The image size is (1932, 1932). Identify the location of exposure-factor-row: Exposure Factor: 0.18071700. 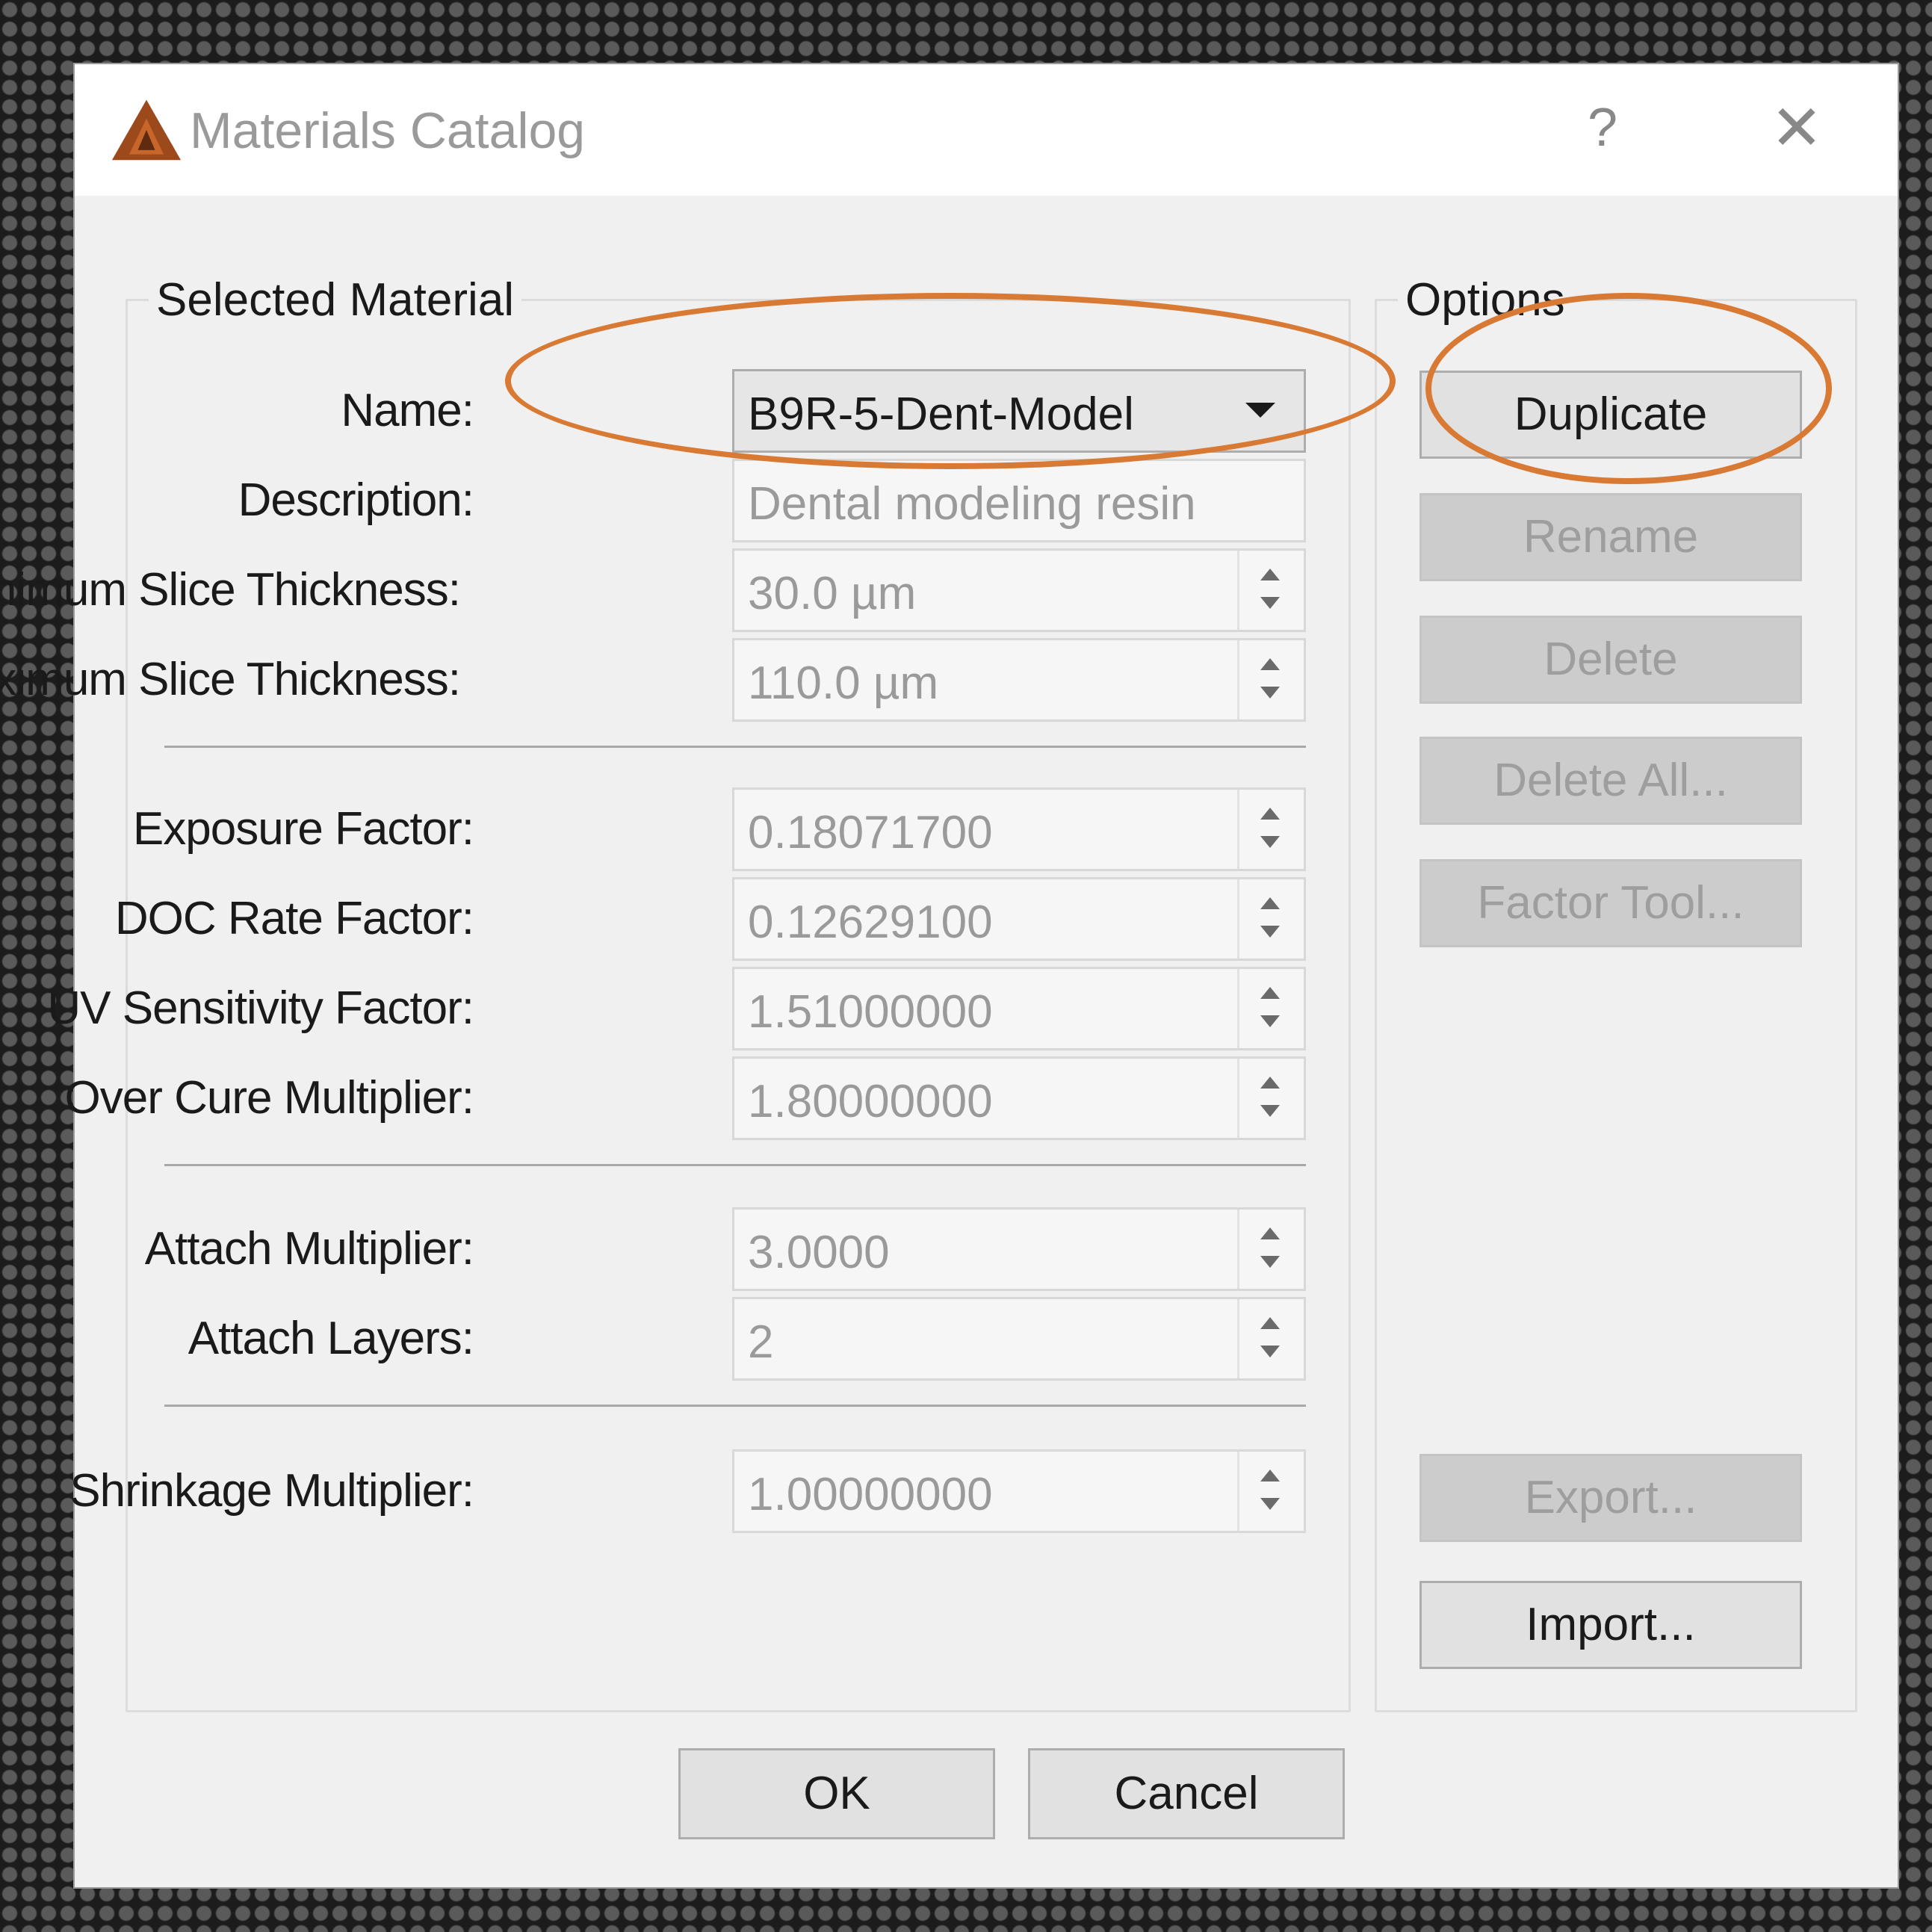
(690, 831).